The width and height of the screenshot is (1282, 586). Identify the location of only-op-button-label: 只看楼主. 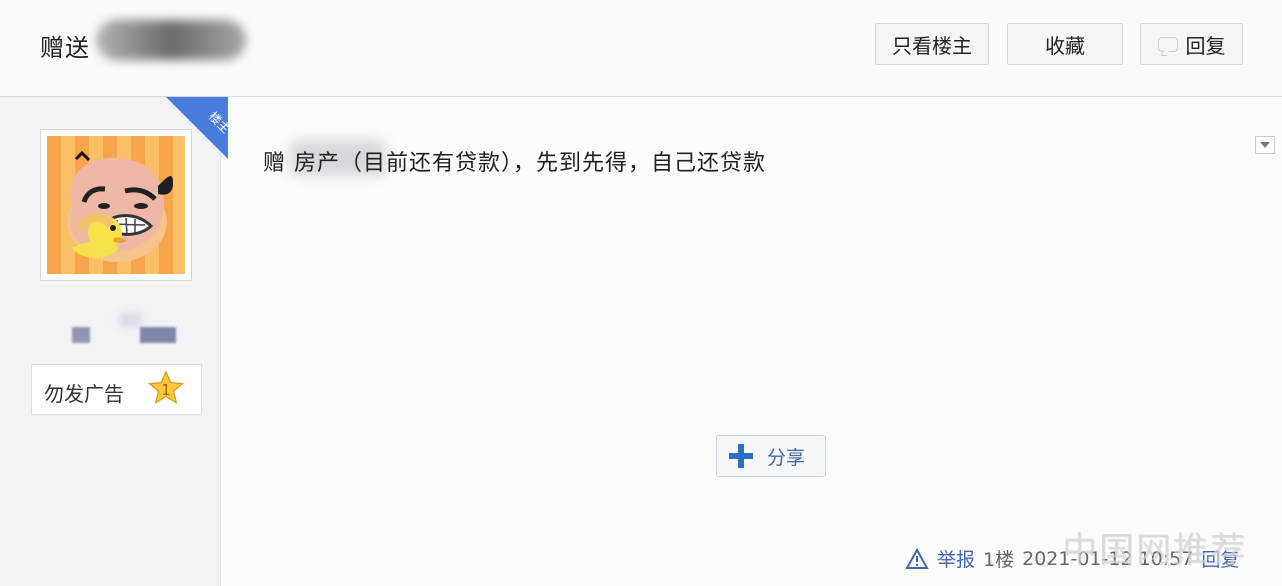
(932, 45).